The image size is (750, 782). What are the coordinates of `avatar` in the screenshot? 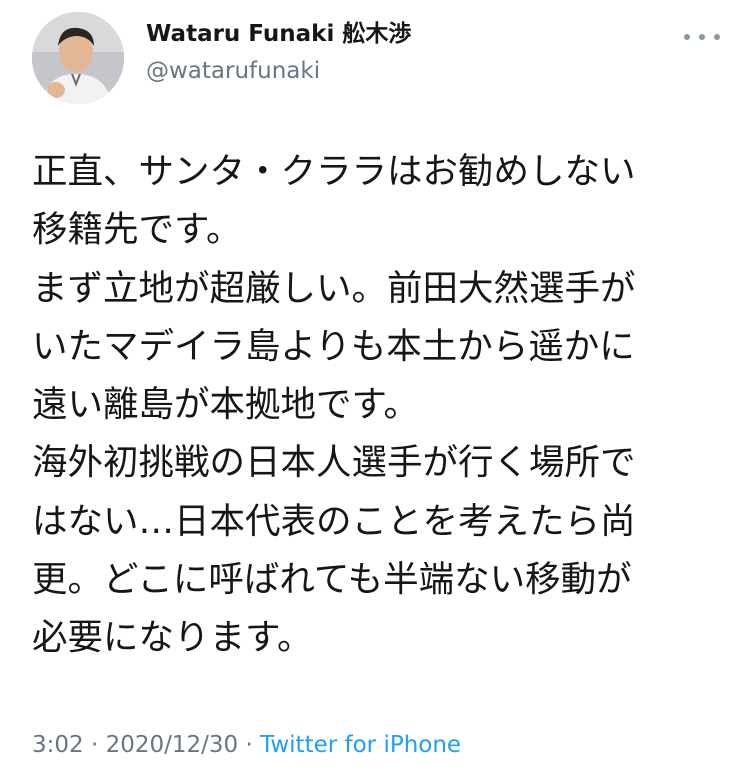 It's located at (78, 58).